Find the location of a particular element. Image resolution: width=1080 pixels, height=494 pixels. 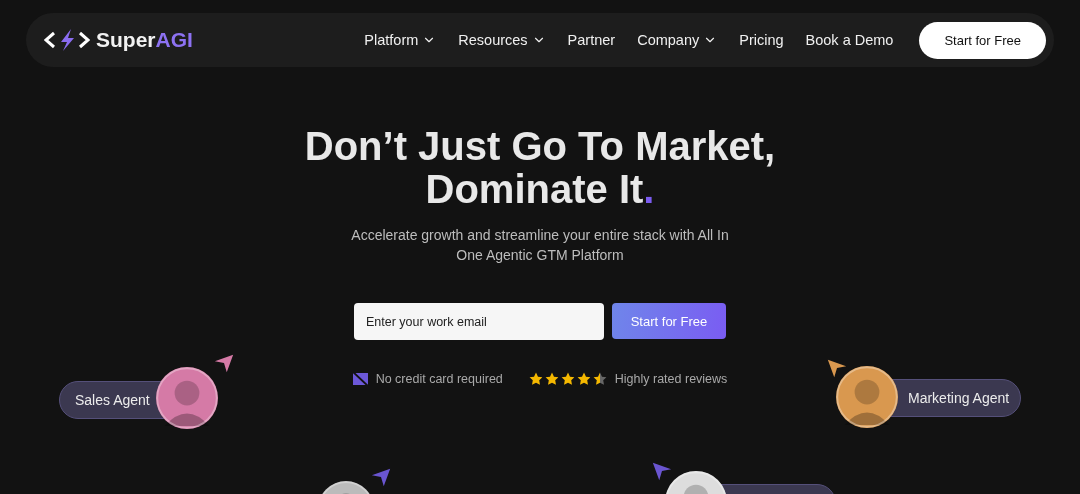

submit-button: Start for Free is located at coordinates (669, 321).